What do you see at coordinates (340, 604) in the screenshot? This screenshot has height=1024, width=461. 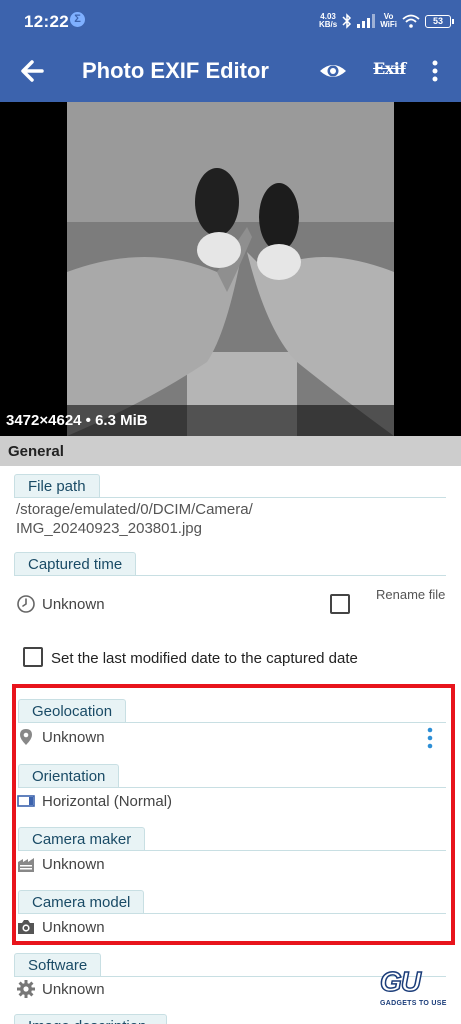 I see `rename-file-checkbox` at bounding box center [340, 604].